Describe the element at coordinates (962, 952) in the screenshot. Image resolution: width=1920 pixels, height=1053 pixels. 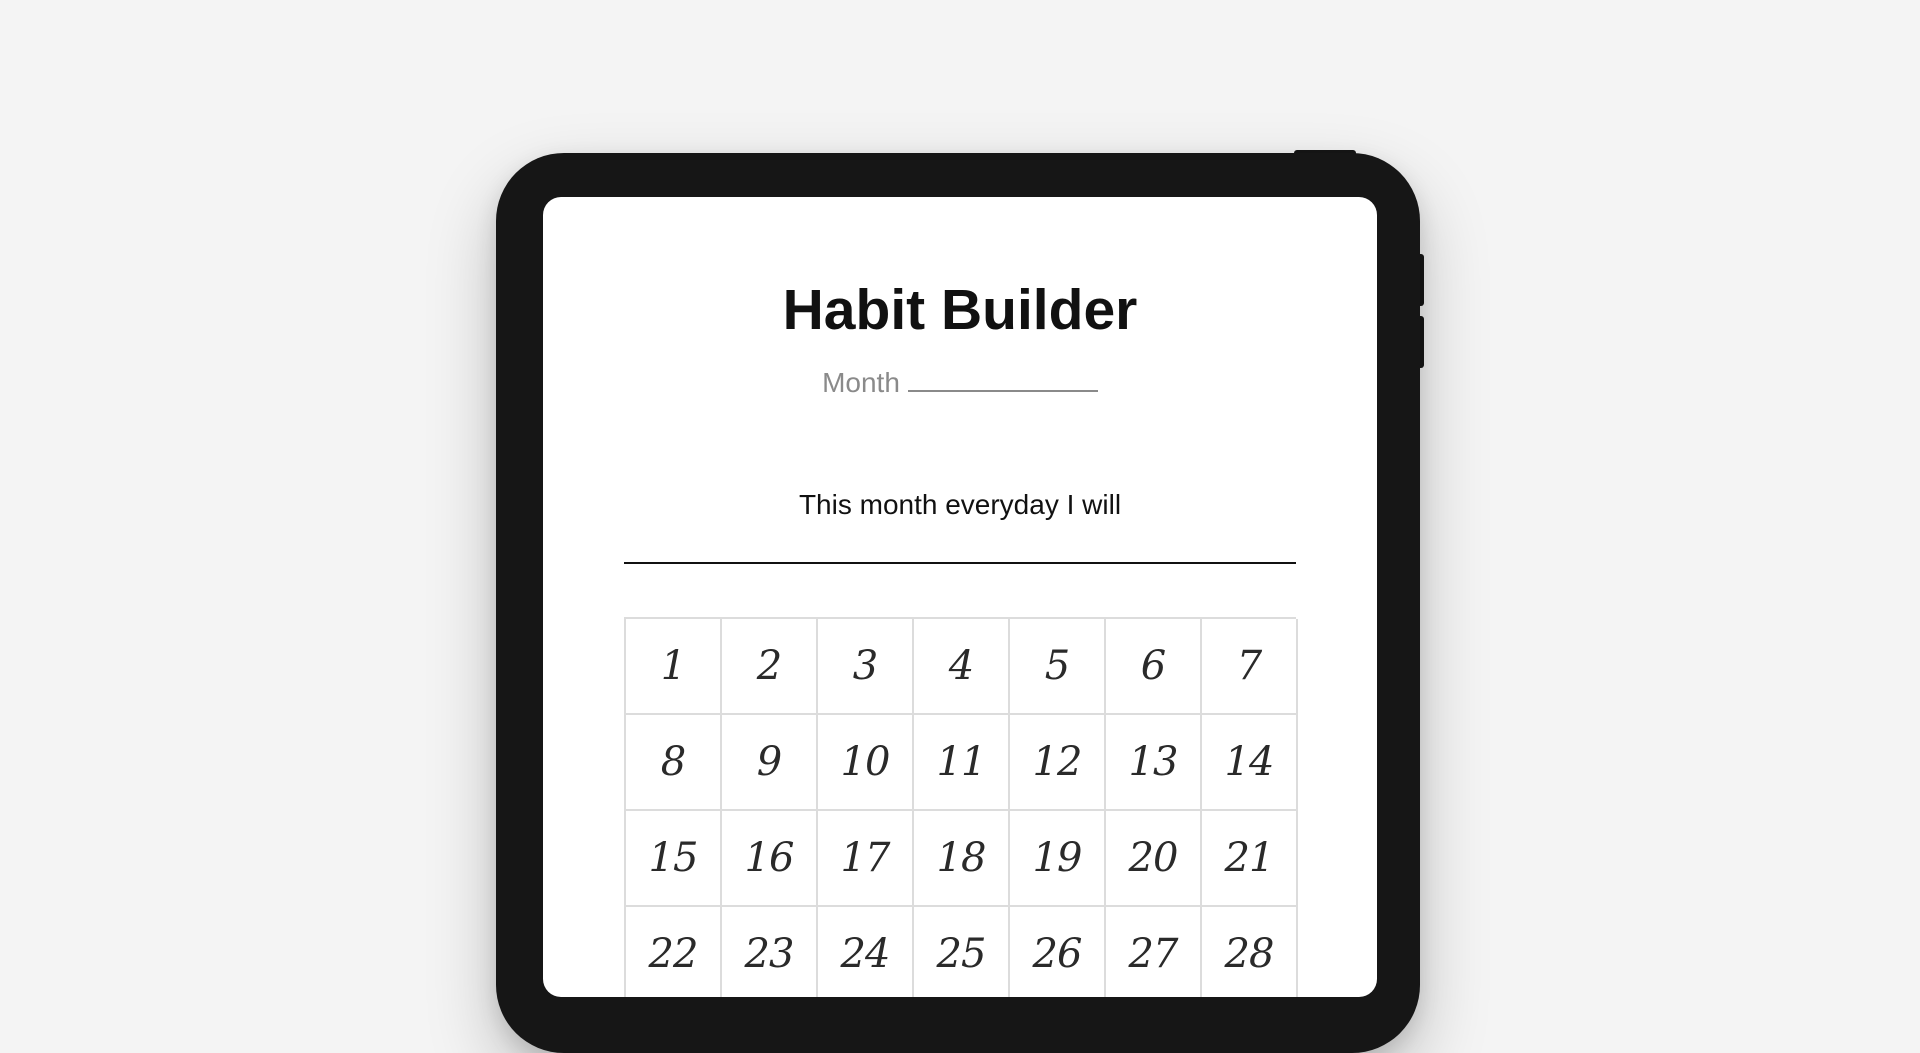
I see `day-cell: 25` at that location.